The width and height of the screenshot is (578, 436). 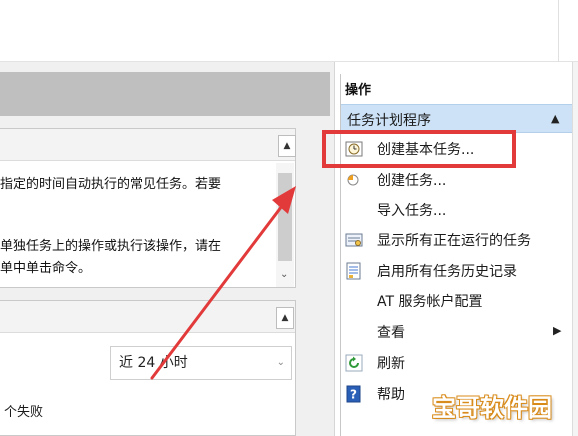 I want to click on annotation-arrow, so click(x=223, y=283).